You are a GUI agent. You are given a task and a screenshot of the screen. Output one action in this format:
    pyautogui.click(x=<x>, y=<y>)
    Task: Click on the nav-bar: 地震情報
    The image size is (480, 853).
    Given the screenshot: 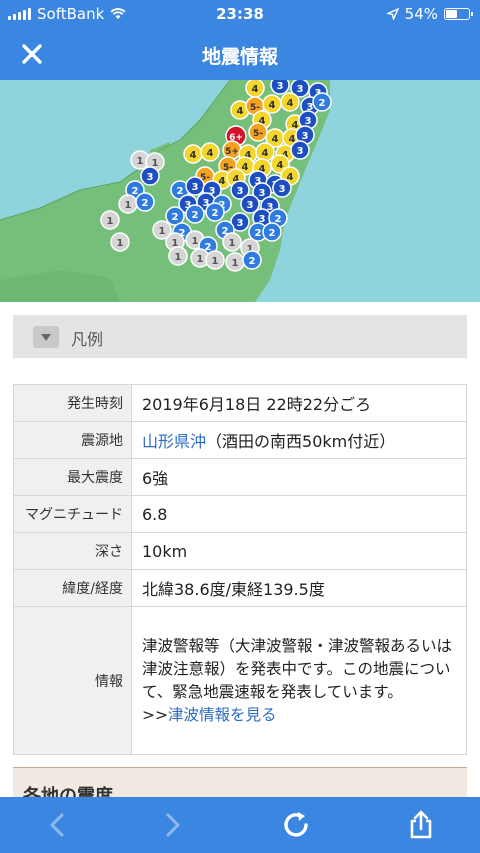 What is the action you would take?
    pyautogui.click(x=240, y=54)
    